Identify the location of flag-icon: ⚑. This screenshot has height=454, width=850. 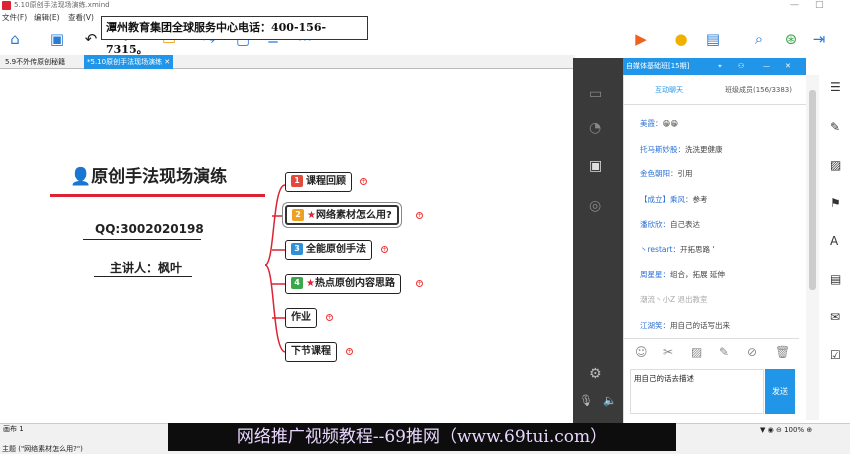
(835, 203).